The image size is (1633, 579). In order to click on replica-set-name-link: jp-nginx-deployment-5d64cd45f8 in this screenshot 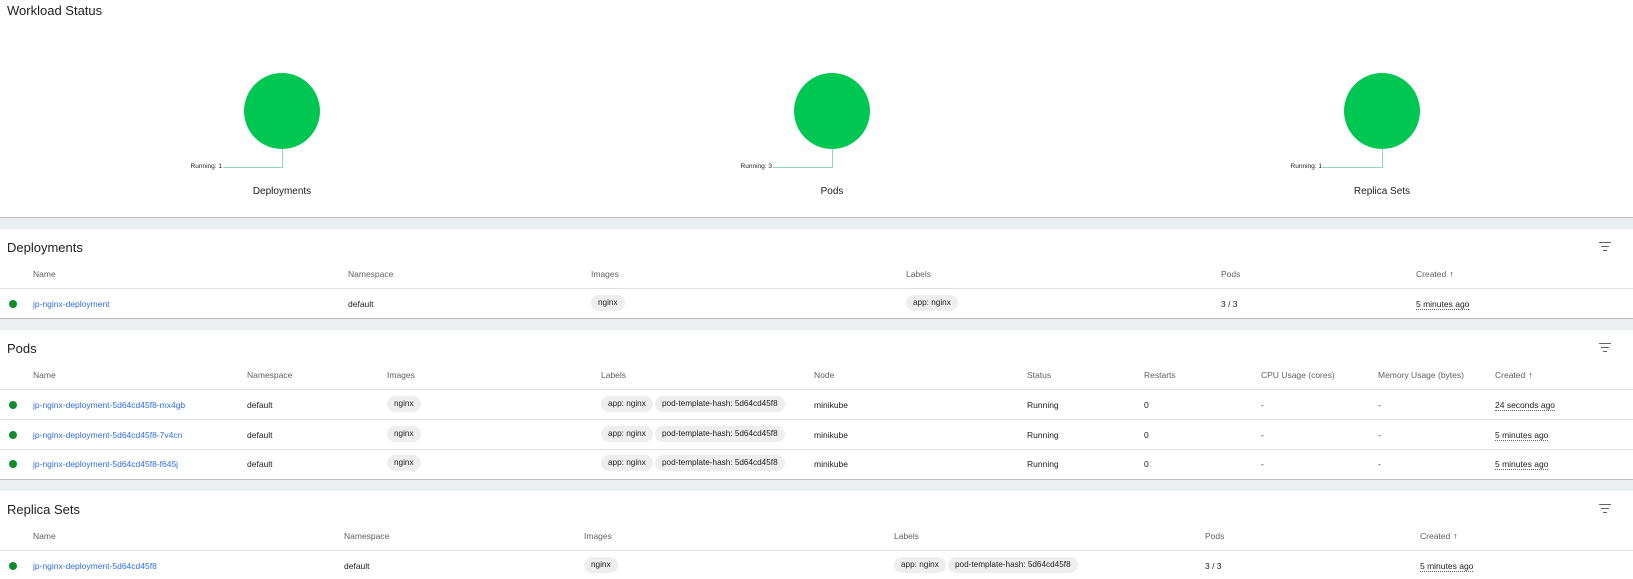, I will do `click(95, 566)`.